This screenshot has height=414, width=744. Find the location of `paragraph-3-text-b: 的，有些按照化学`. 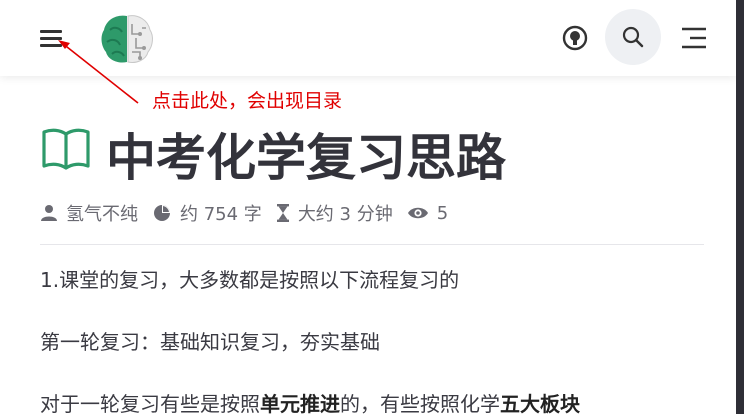

paragraph-3-text-b: 的，有些按照化学 is located at coordinates (420, 403).